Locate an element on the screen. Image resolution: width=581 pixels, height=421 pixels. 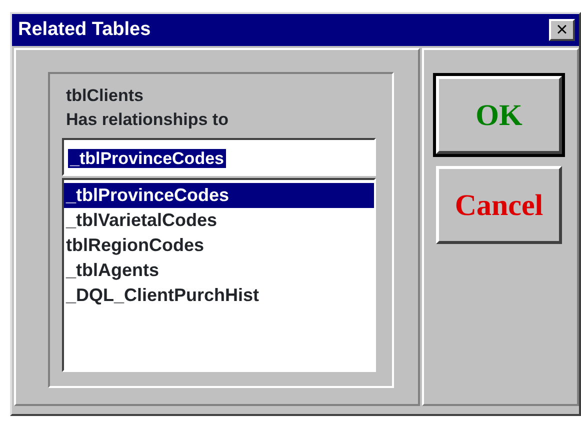
list-item: _tblProvinceCodes is located at coordinates (219, 195).